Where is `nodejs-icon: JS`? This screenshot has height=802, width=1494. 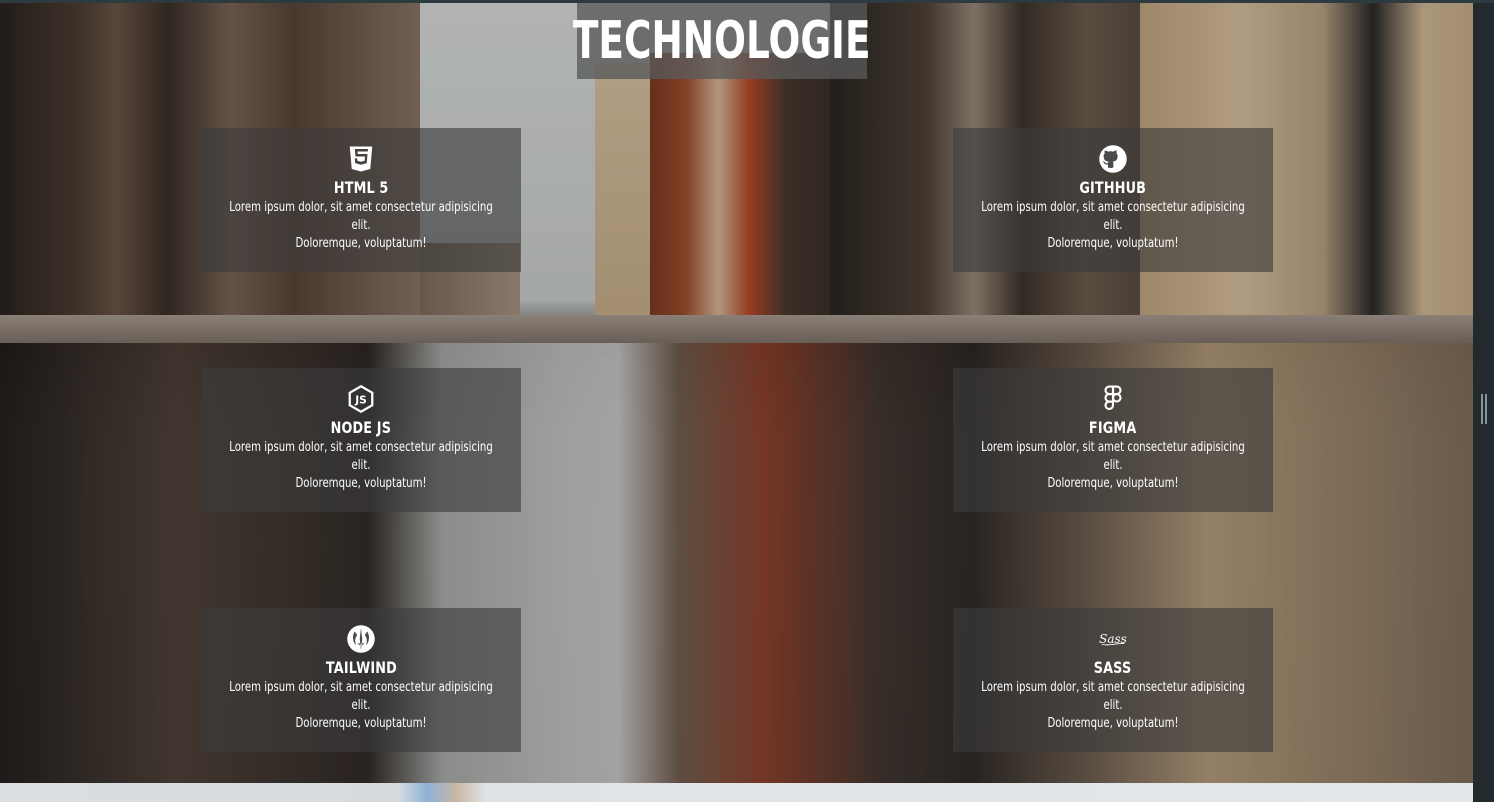
nodejs-icon: JS is located at coordinates (361, 399).